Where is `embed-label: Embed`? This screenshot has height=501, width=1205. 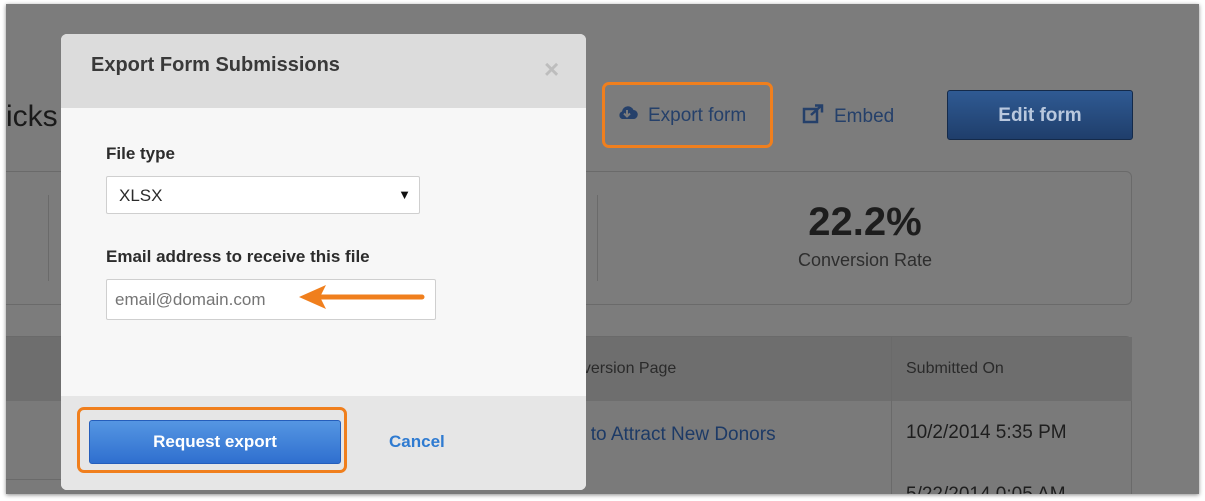
embed-label: Embed is located at coordinates (864, 116).